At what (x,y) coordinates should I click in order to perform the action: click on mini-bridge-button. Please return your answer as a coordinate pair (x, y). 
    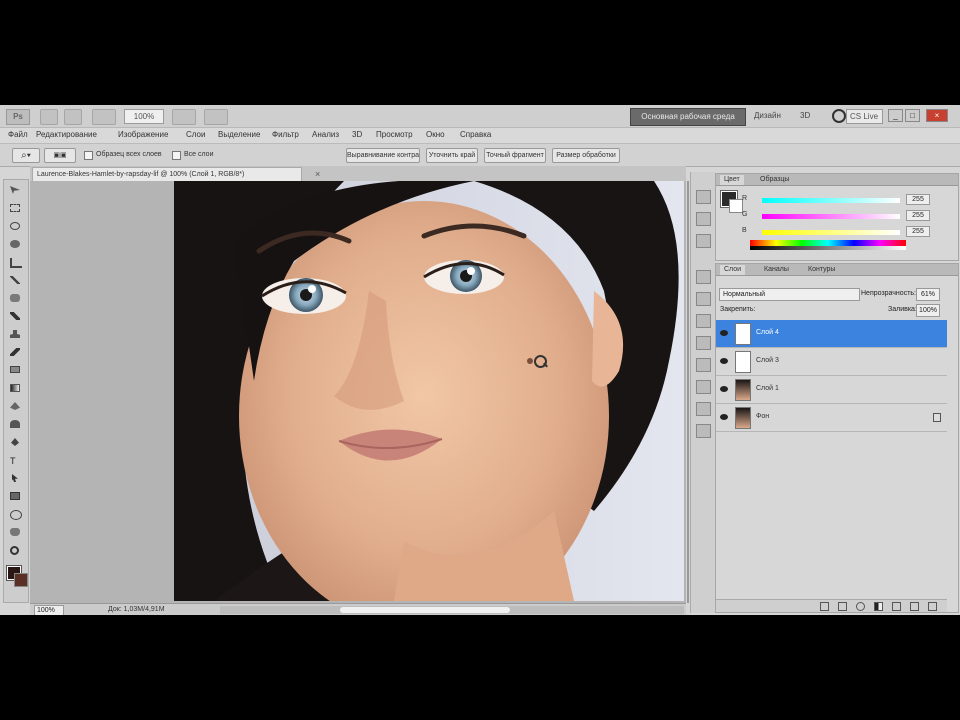
    Looking at the image, I should click on (73, 117).